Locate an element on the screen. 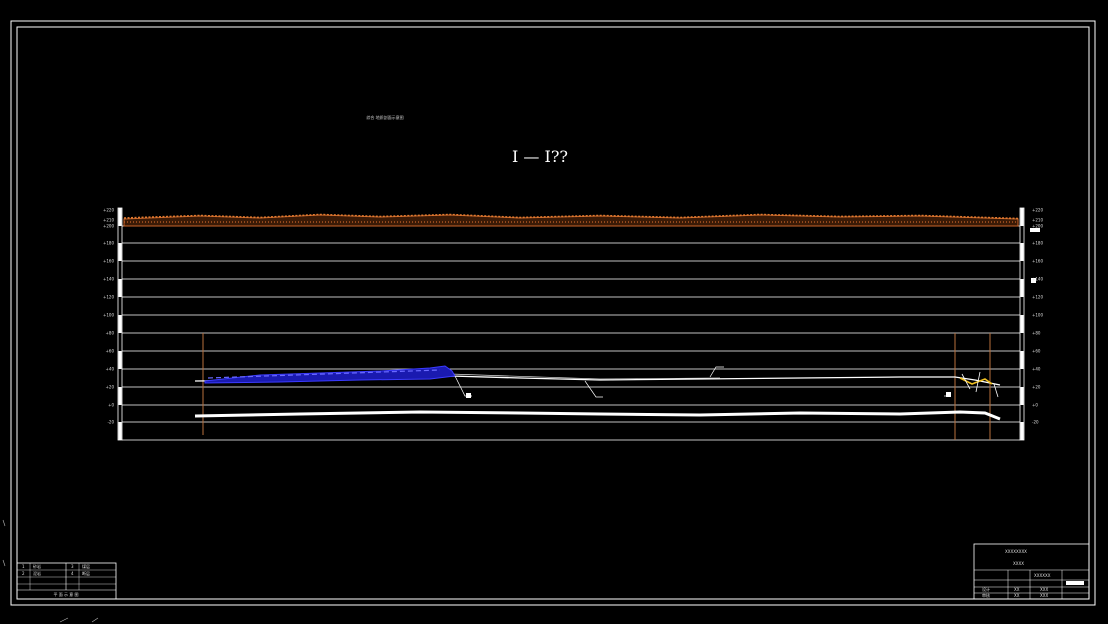 The width and height of the screenshot is (1108, 624). left-elevation-label-0: +220 is located at coordinates (108, 210).